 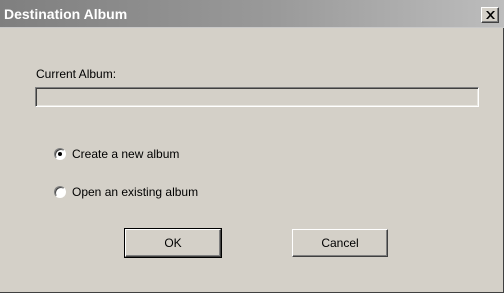 I want to click on ok-button: OK, so click(x=173, y=243).